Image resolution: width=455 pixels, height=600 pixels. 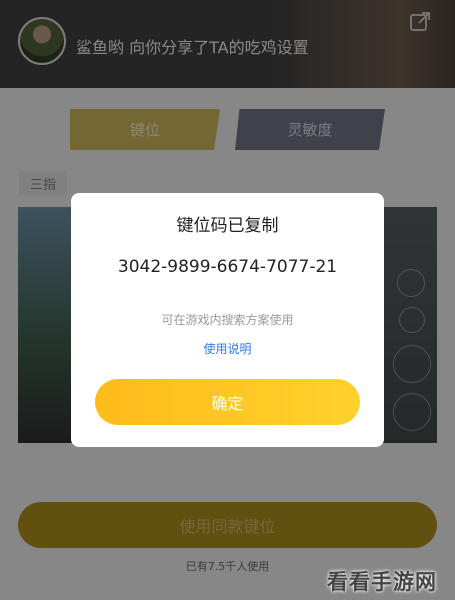 I want to click on confirm-button: 确定, so click(x=227, y=402).